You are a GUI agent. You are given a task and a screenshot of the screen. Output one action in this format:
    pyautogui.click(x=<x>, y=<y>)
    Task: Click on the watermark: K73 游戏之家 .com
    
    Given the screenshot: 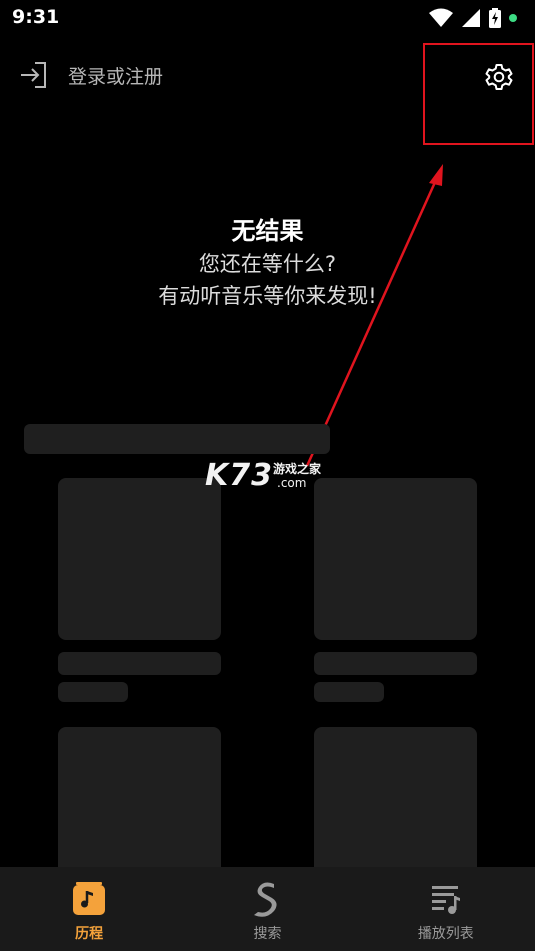 What is the action you would take?
    pyautogui.click(x=270, y=476)
    